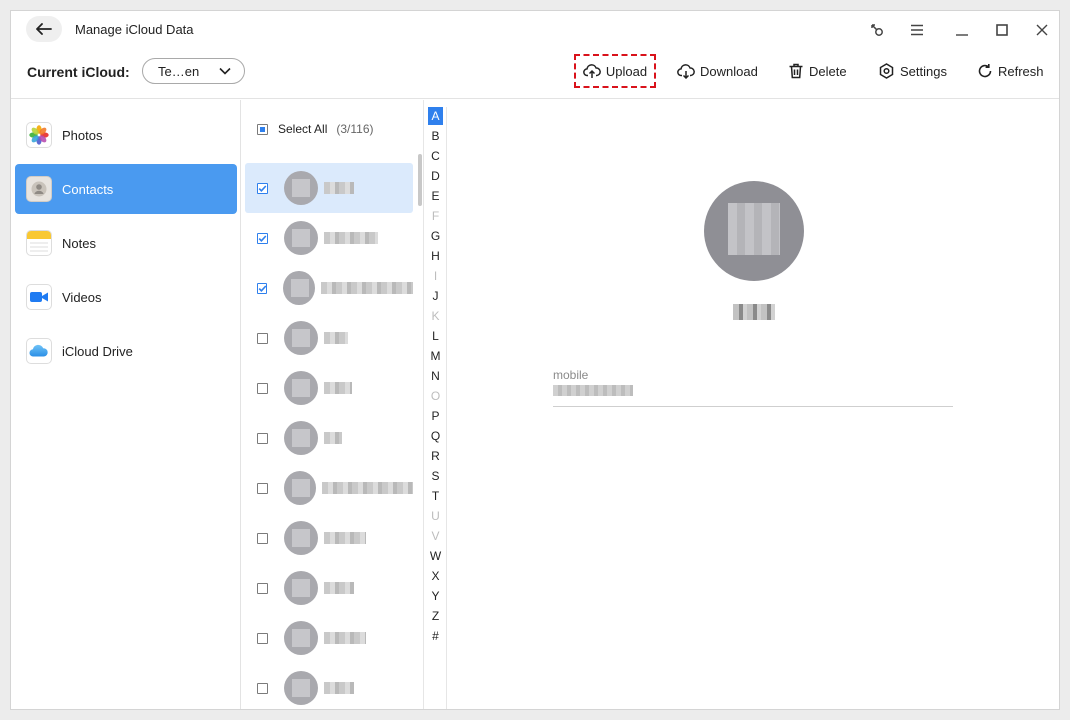  What do you see at coordinates (435, 356) in the screenshot?
I see `alphabet-letter: M` at bounding box center [435, 356].